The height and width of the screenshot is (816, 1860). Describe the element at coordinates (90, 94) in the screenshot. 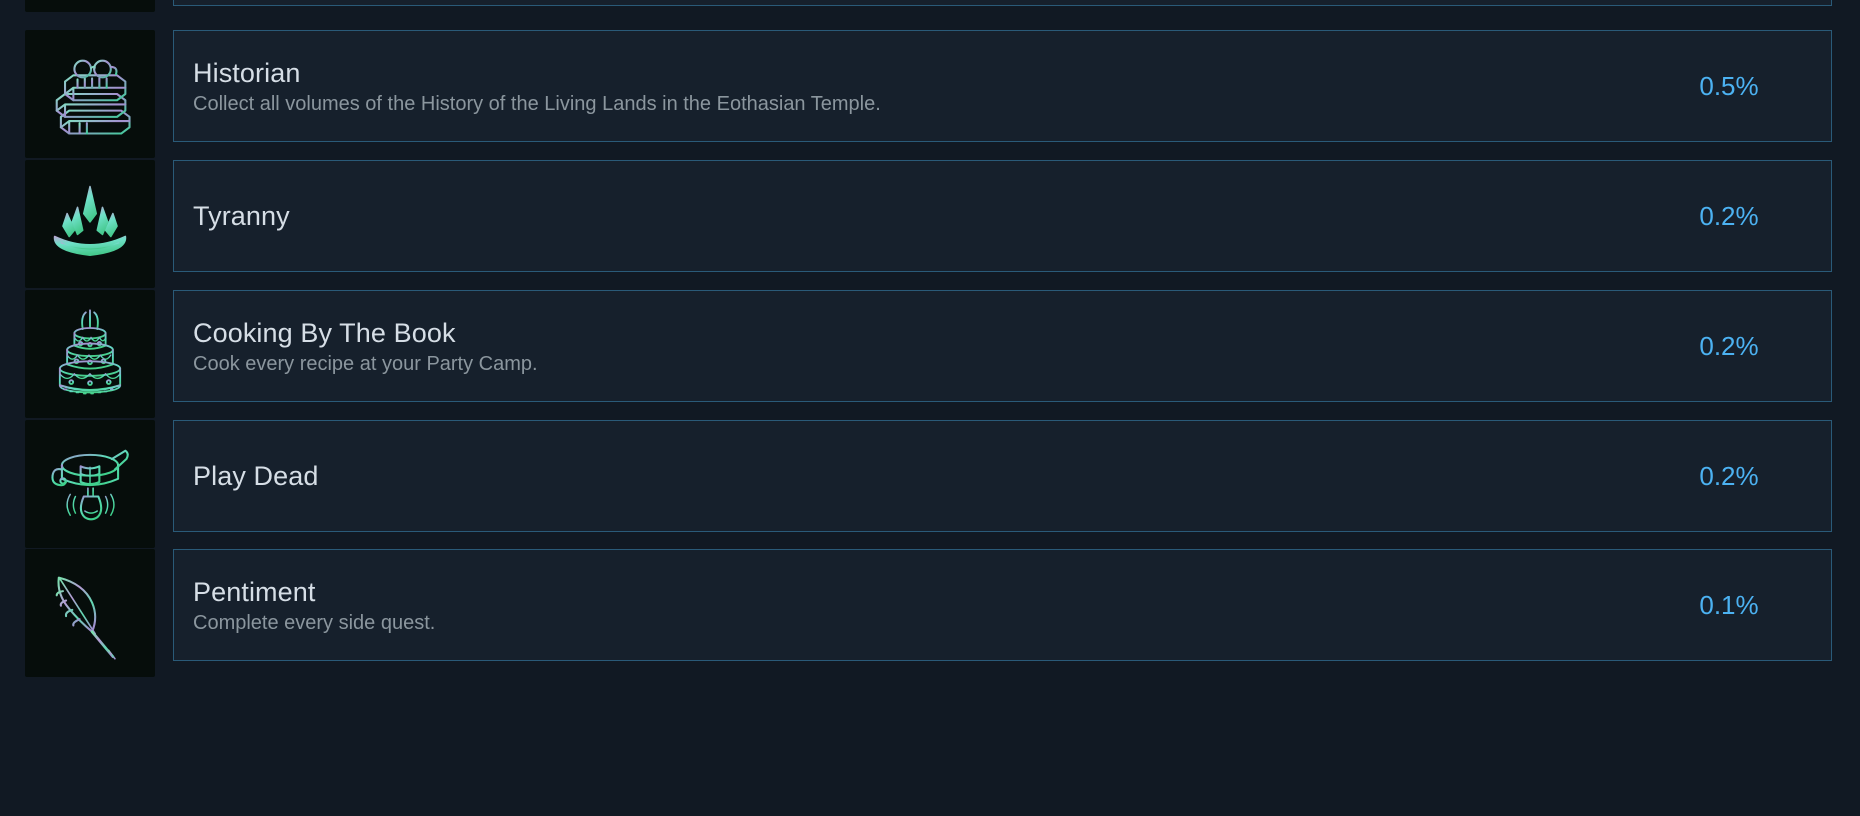

I see `books-with-glasses-icon` at that location.